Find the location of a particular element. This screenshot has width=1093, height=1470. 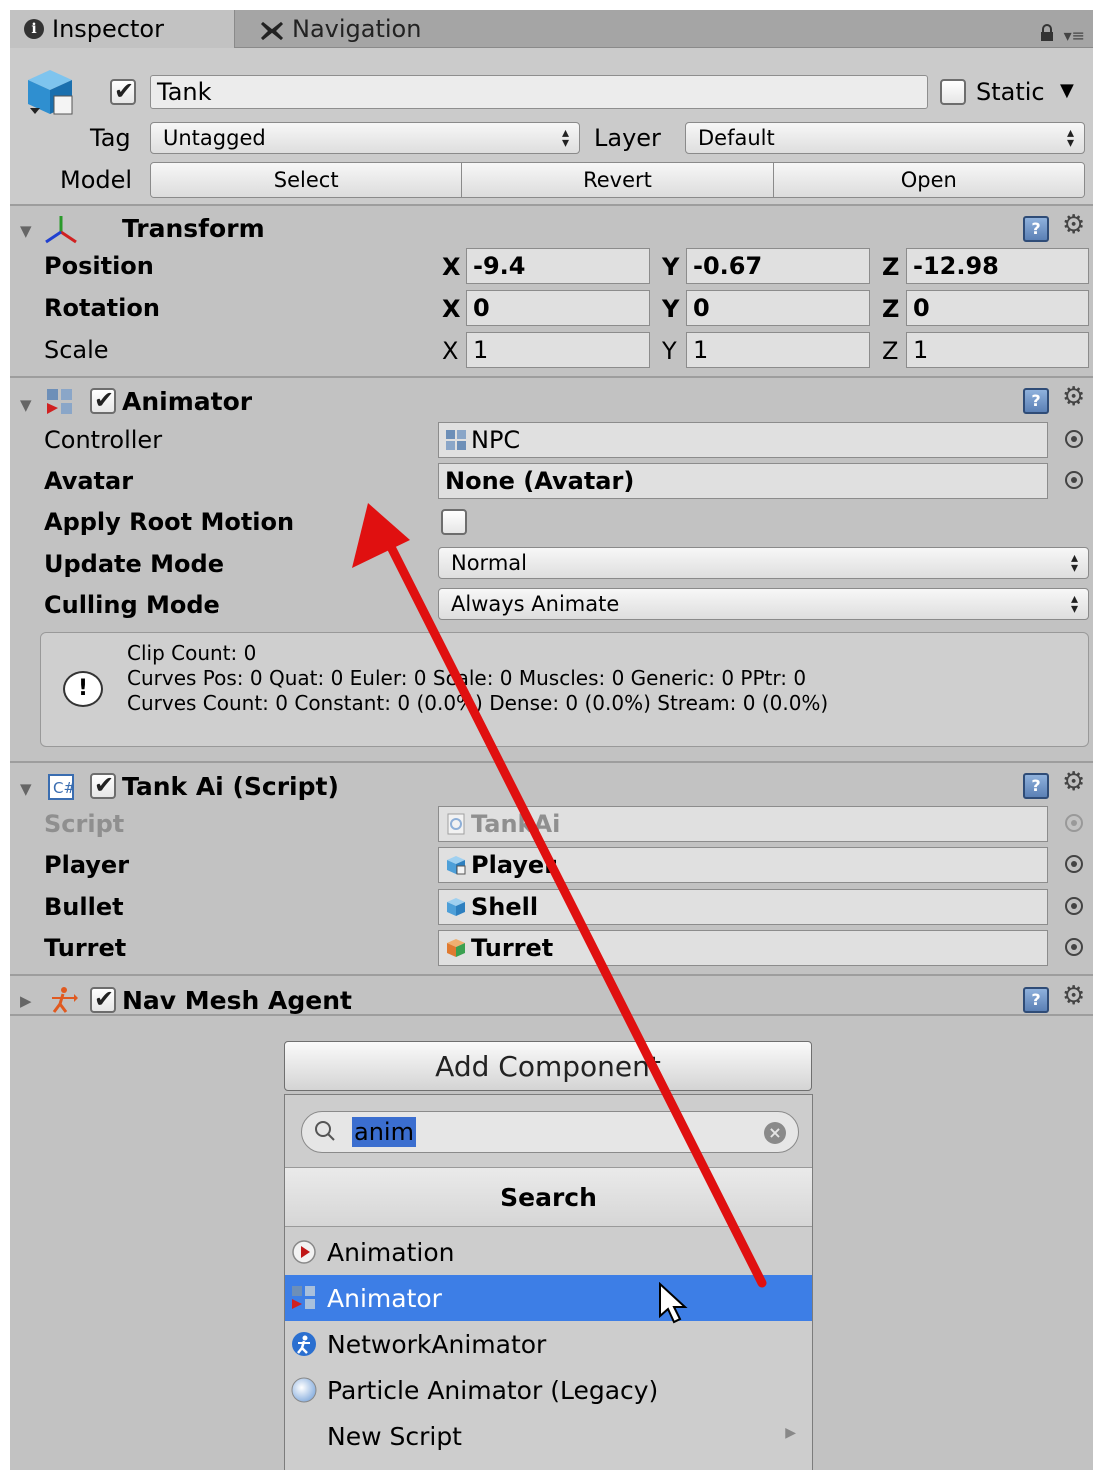

layer-value: Default is located at coordinates (736, 138).